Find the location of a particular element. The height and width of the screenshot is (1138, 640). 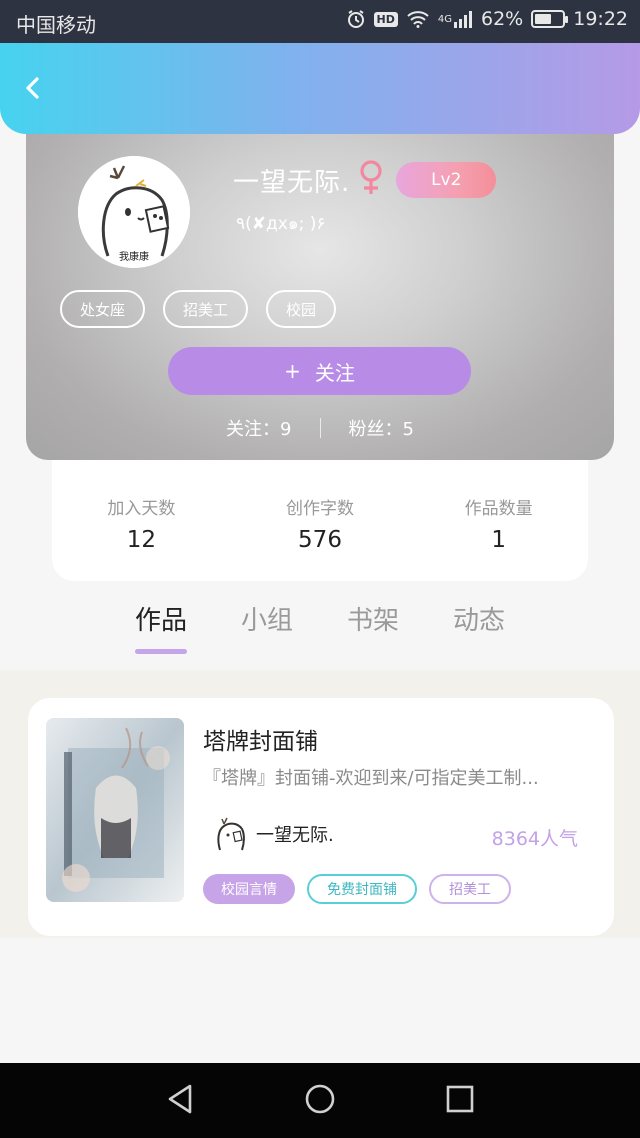

tab-bar: 作品 小组 书架 动态 is located at coordinates (320, 635).